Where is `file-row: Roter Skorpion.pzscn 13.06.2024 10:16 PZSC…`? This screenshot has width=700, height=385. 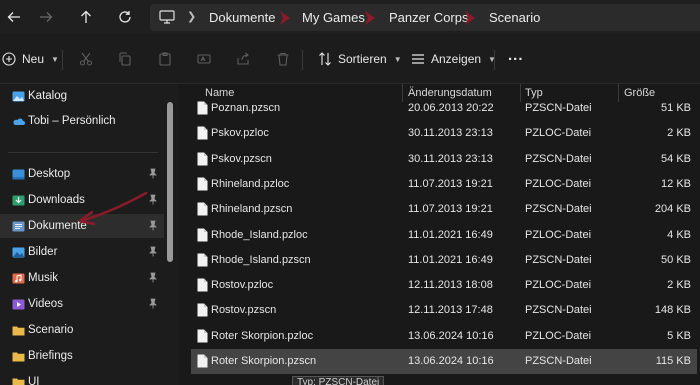
file-row: Roter Skorpion.pzscn 13.06.2024 10:16 PZSC… is located at coordinates (444, 361).